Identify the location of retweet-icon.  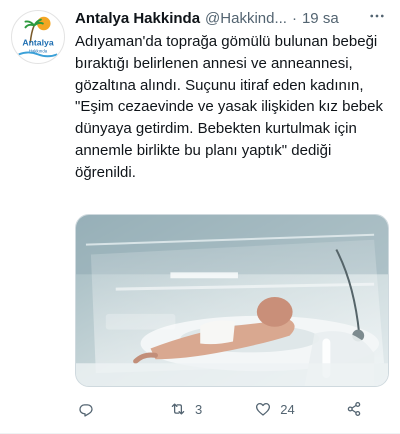
(178, 409).